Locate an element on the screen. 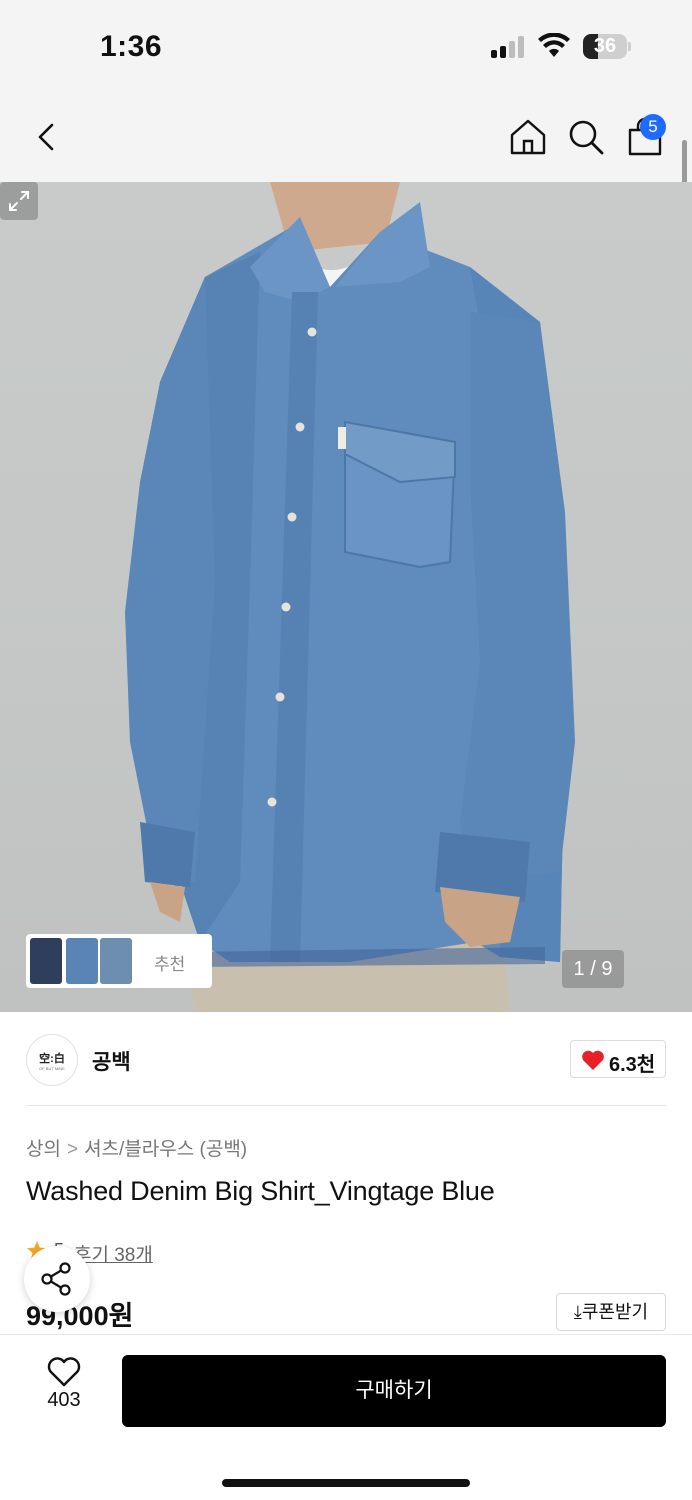 Image resolution: width=692 pixels, height=1500 pixels. battery-icon: 36 is located at coordinates (605, 46).